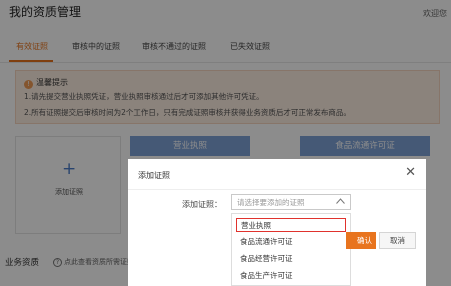 Image resolution: width=451 pixels, height=286 pixels. I want to click on dialog-title: 添加证照, so click(154, 175).